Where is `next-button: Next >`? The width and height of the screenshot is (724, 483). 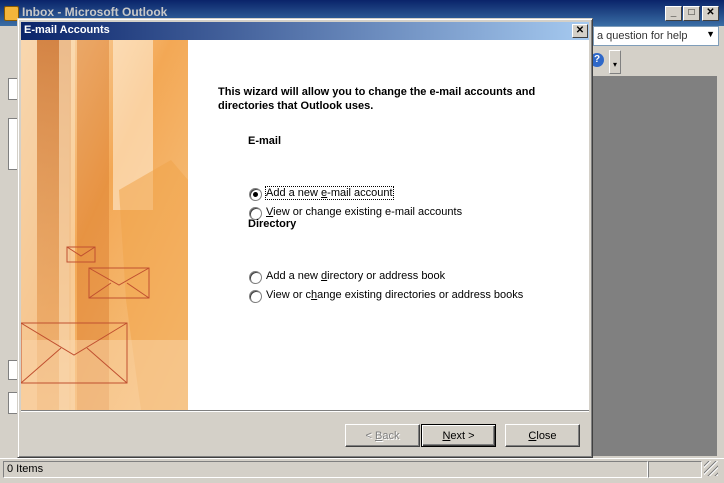 next-button: Next > is located at coordinates (458, 435).